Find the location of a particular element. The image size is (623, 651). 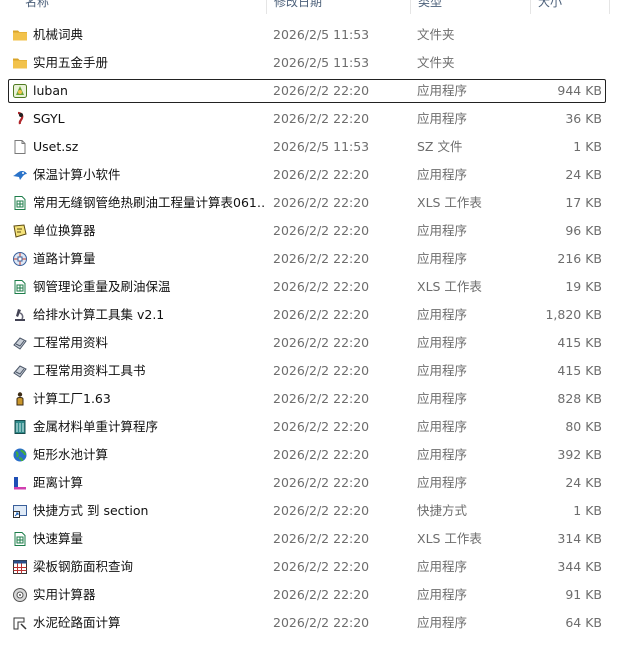

file-name: 单位换算器 is located at coordinates (64, 230).